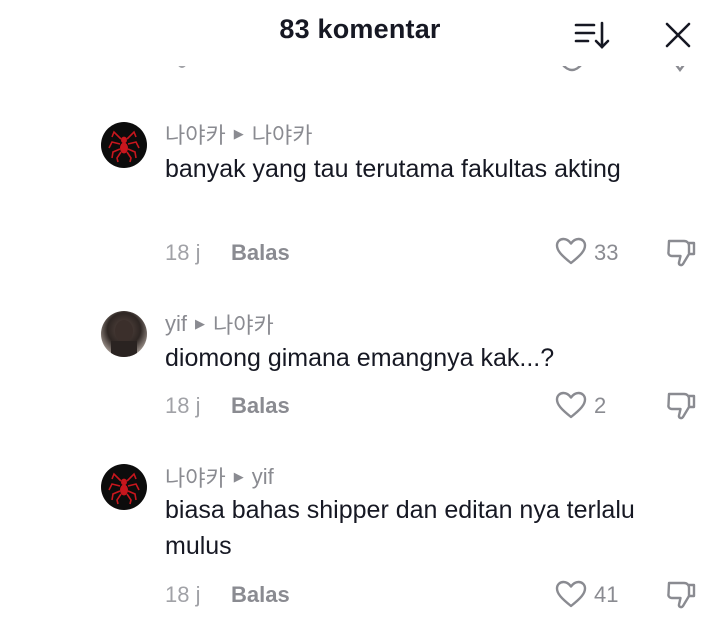 The width and height of the screenshot is (720, 622). Describe the element at coordinates (360, 29) in the screenshot. I see `comments-title: 83 komentar` at that location.